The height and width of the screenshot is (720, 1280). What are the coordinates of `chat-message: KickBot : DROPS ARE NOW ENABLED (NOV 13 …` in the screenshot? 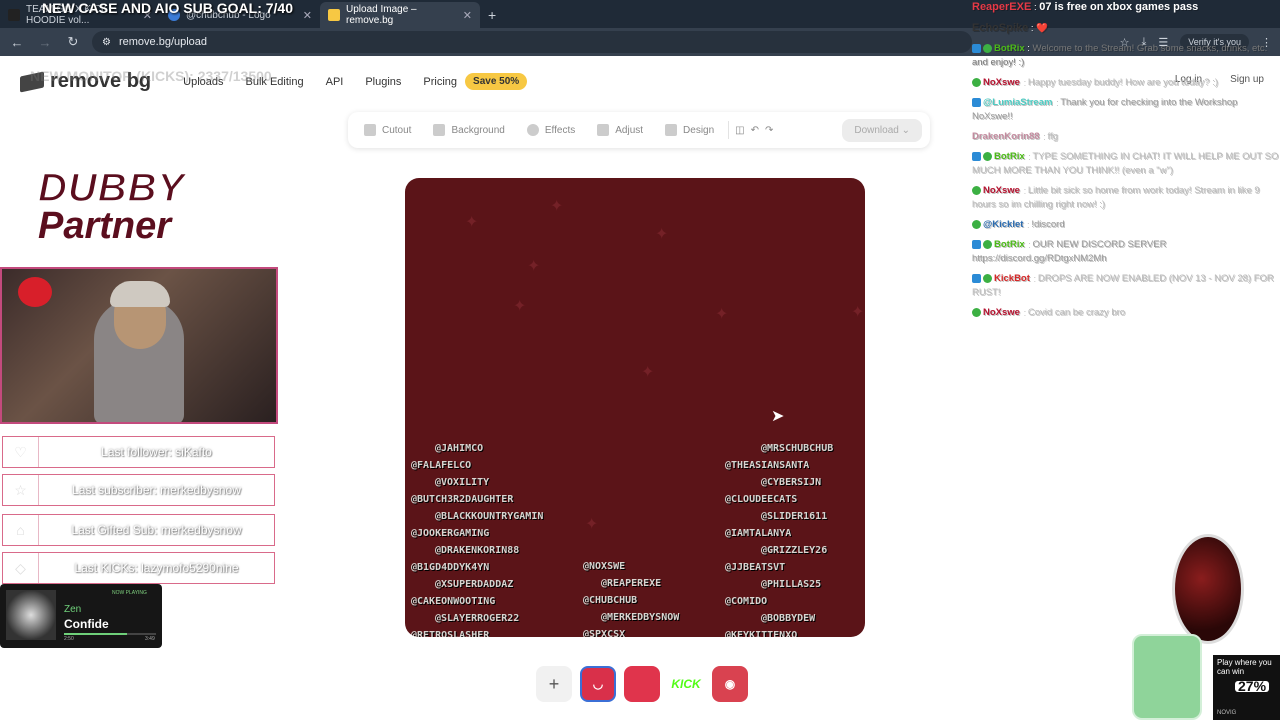 It's located at (1126, 286).